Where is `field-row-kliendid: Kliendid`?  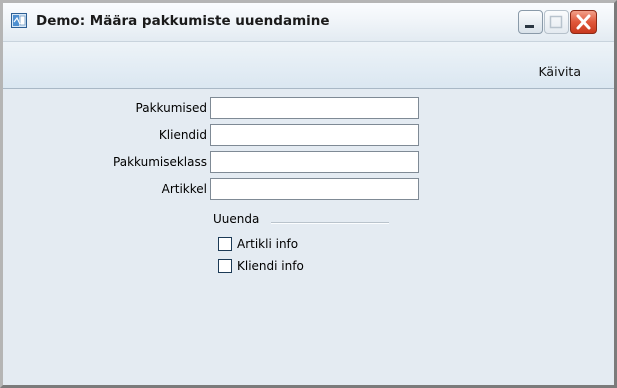
field-row-kliendid: Kliendid is located at coordinates (105, 135).